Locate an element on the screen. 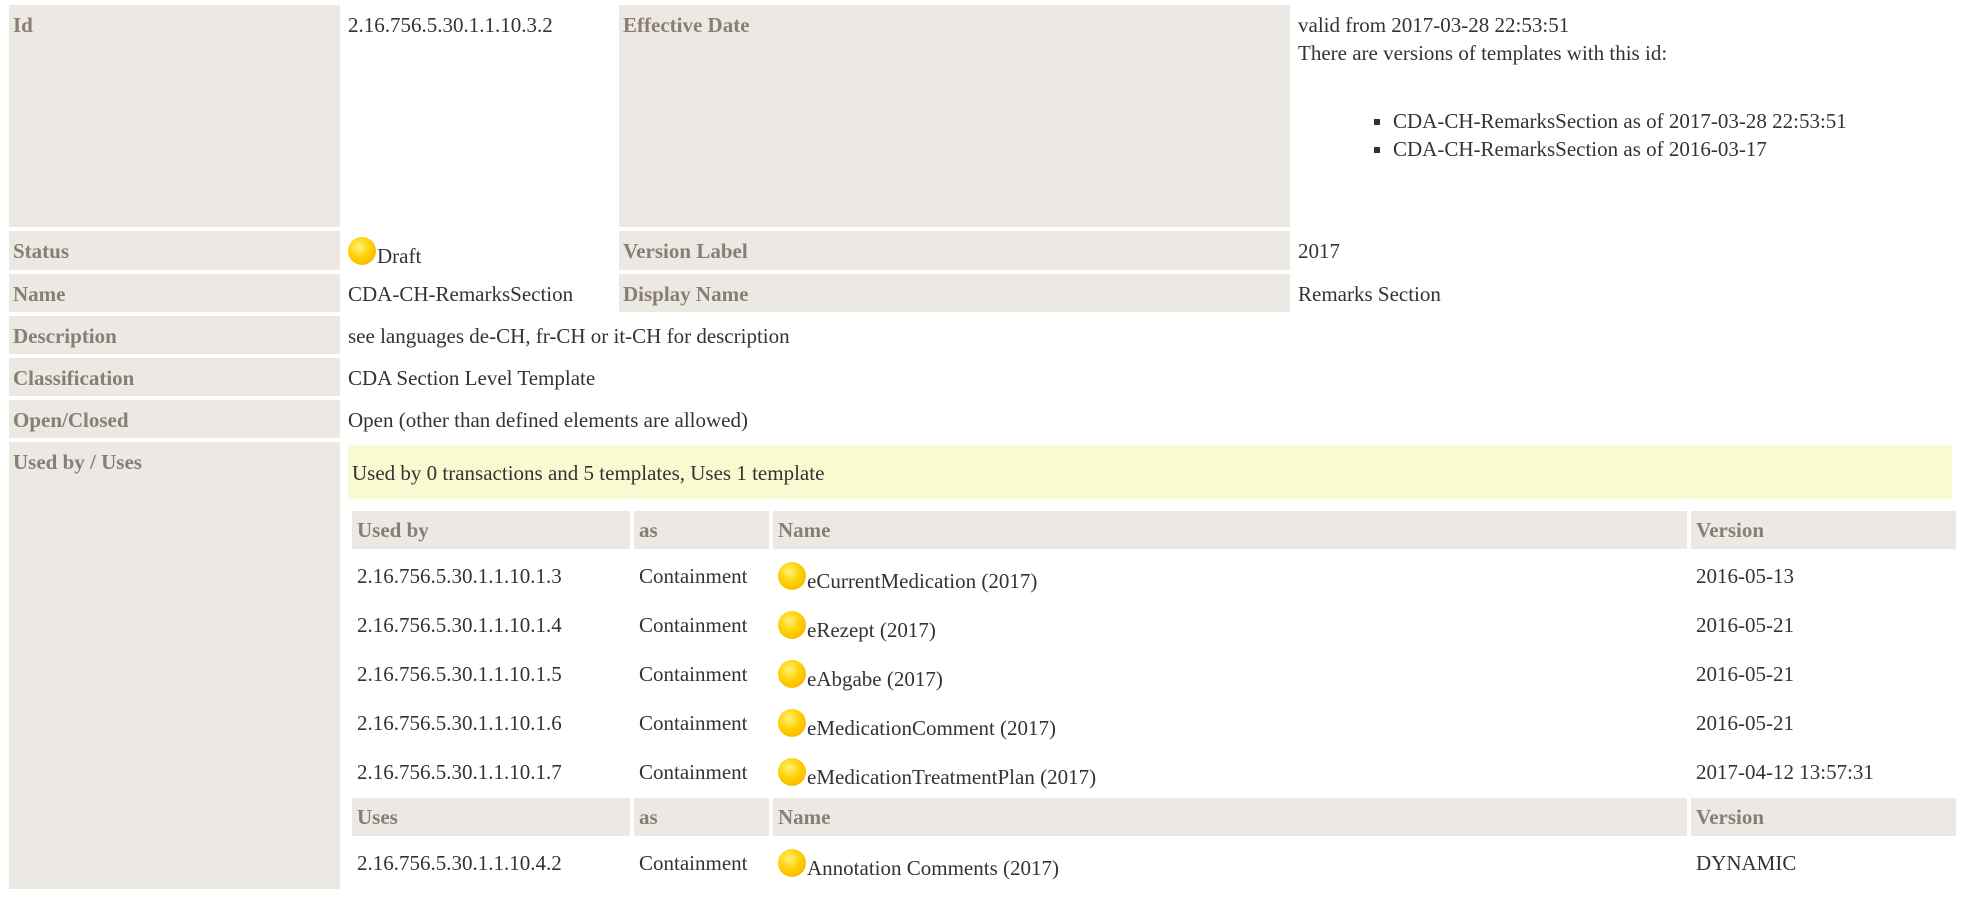 This screenshot has width=1973, height=917. row-version: 2016-05-13 is located at coordinates (1745, 575).